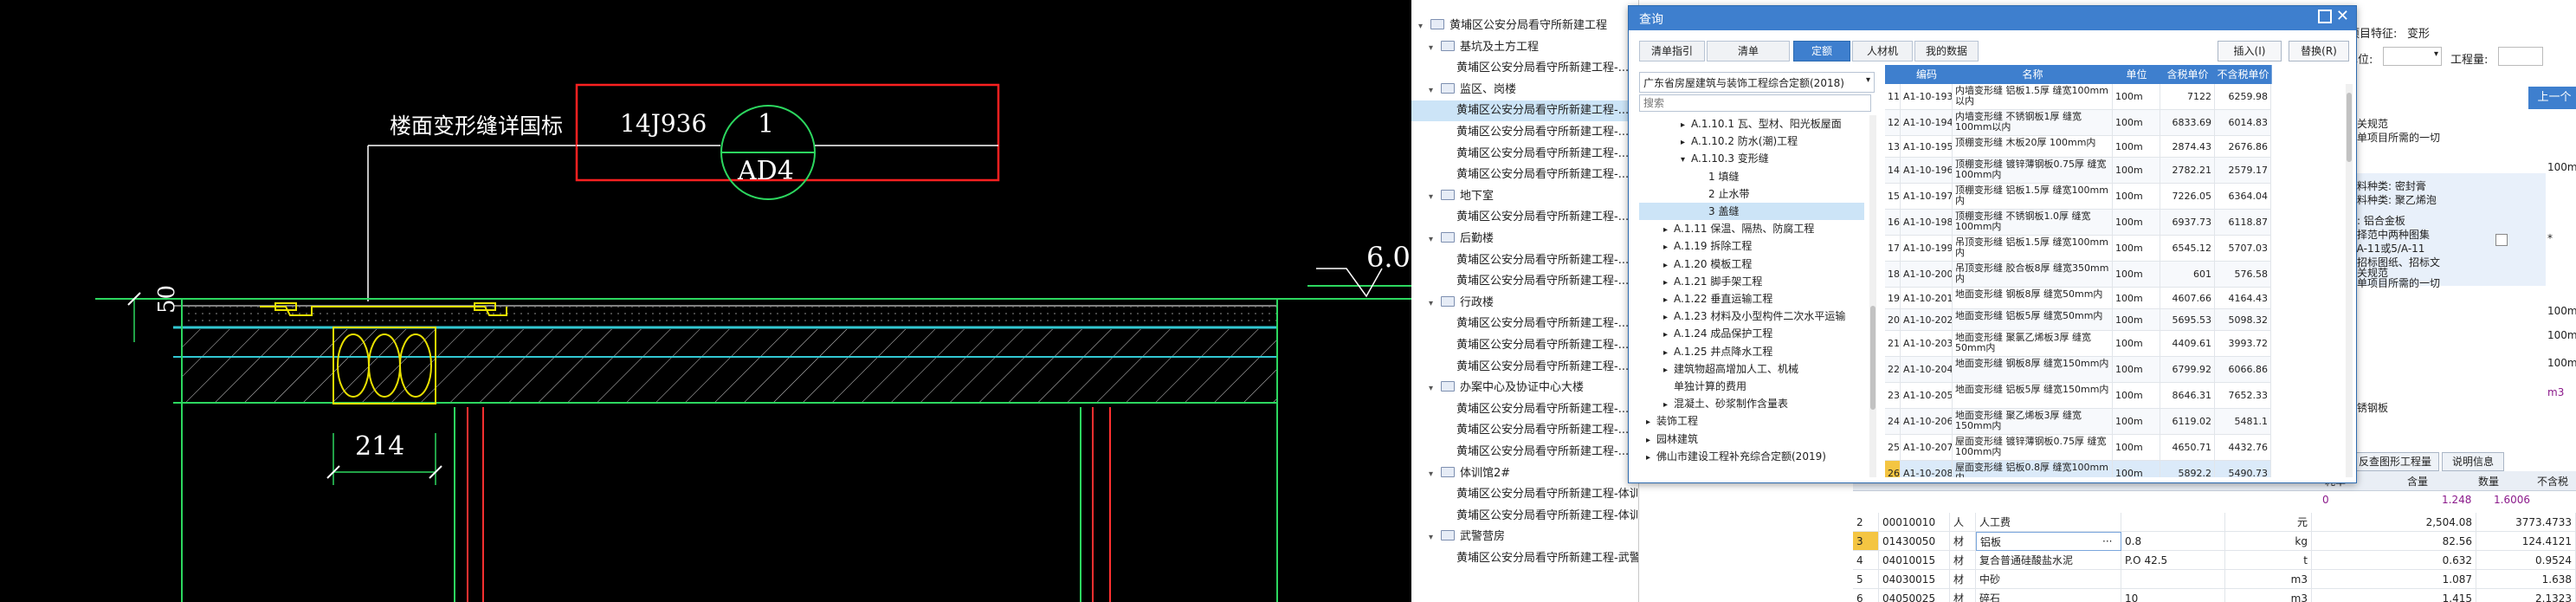  Describe the element at coordinates (1524, 90) in the screenshot. I see `tree-folder: ▾ 监区、岗楼` at that location.